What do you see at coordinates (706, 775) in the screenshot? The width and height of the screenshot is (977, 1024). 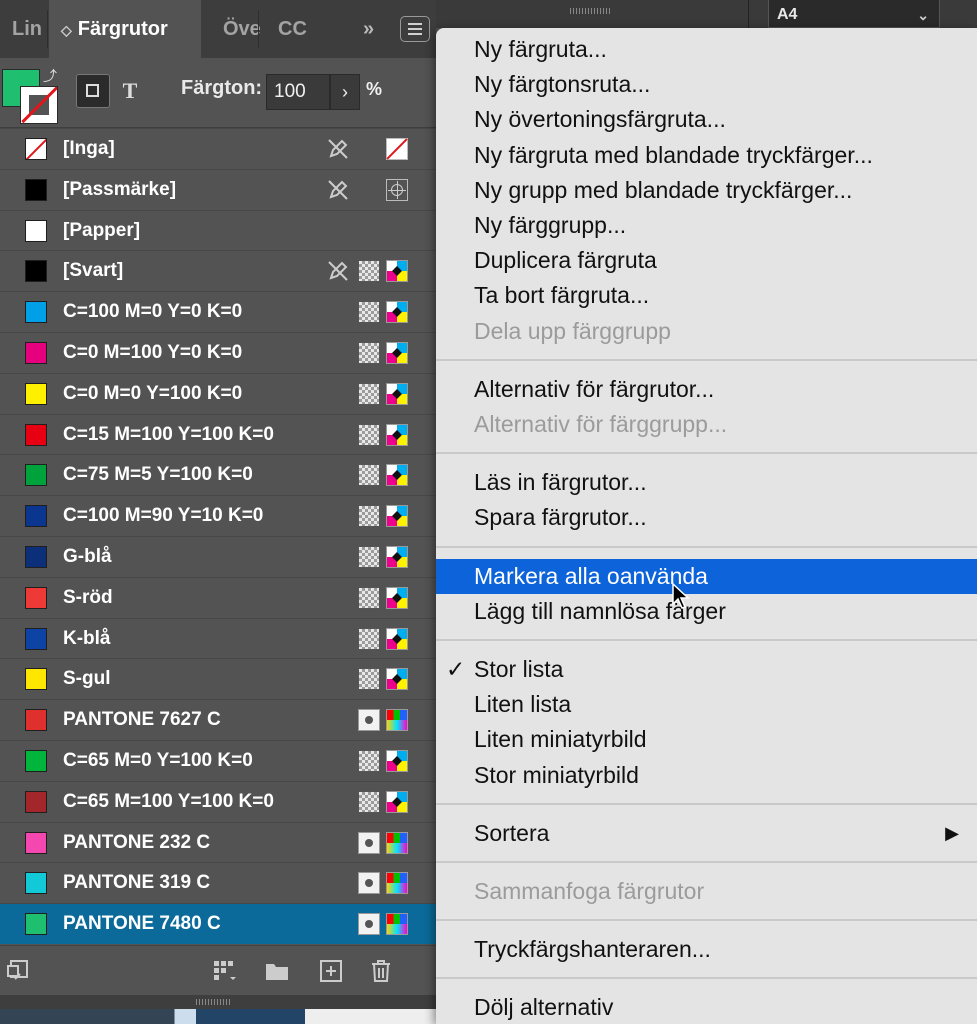 I see `menu-item: Stor miniatyrbild` at bounding box center [706, 775].